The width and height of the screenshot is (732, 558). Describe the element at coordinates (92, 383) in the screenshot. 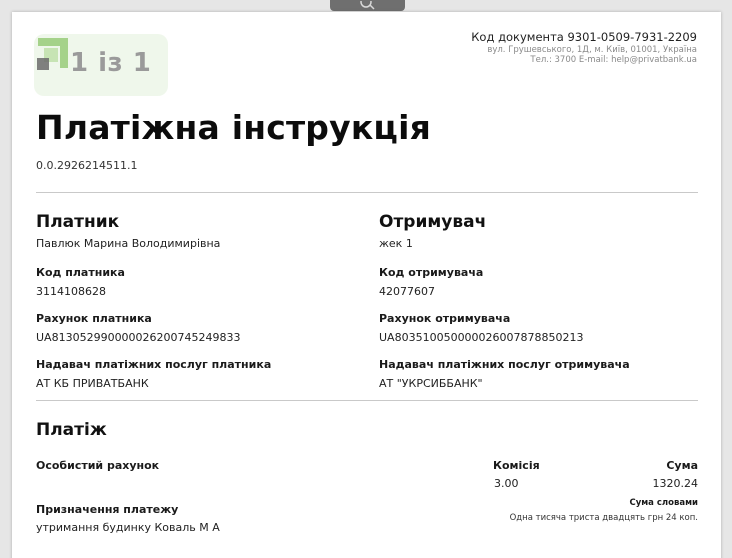

I see `payer-provider: АТ КБ ПРИВАТБАНК` at that location.